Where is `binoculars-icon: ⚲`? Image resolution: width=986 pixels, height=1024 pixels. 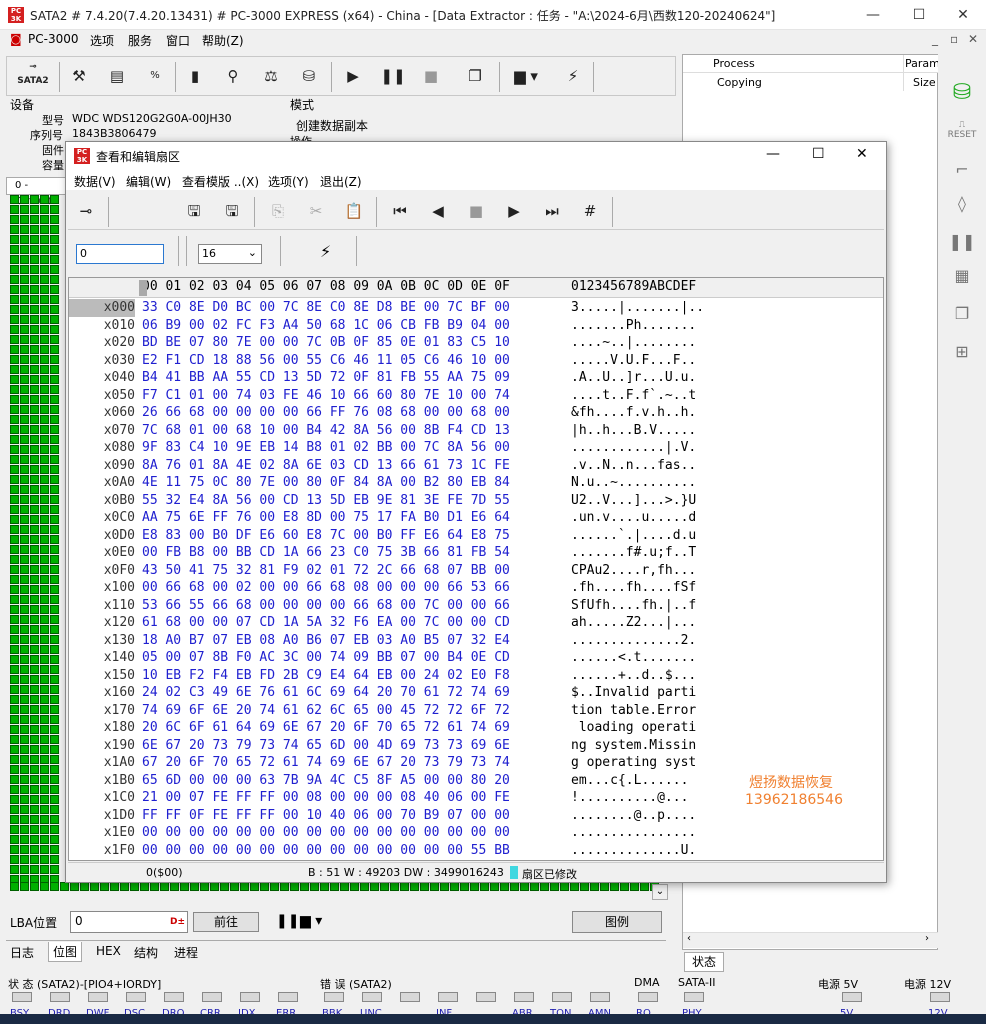
binoculars-icon: ⚲ is located at coordinates (233, 76).